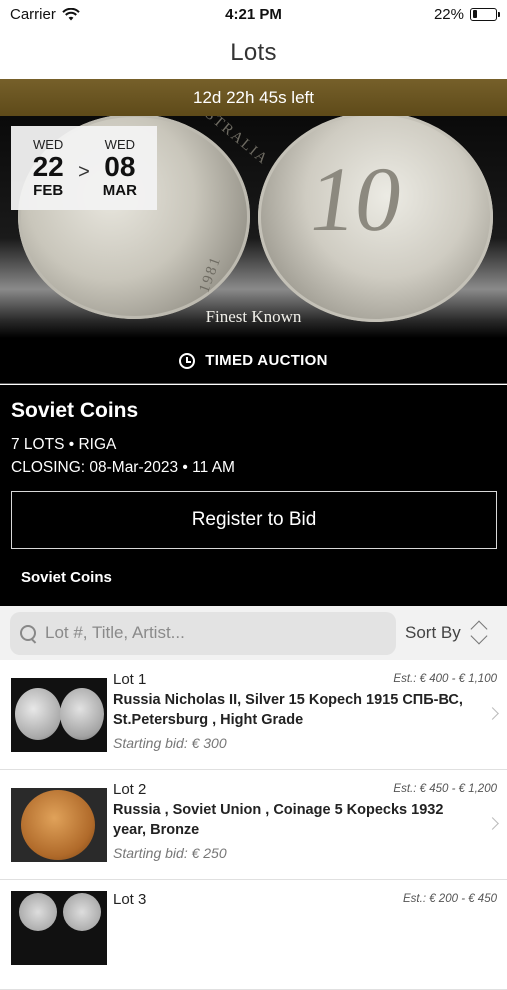  Describe the element at coordinates (66, 577) in the screenshot. I see `category-filter: Soviet Coins` at that location.